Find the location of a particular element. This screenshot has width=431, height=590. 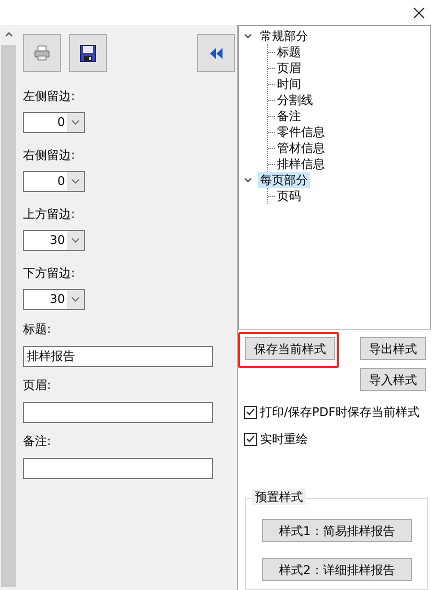

field-label: 页眉: is located at coordinates (37, 385).